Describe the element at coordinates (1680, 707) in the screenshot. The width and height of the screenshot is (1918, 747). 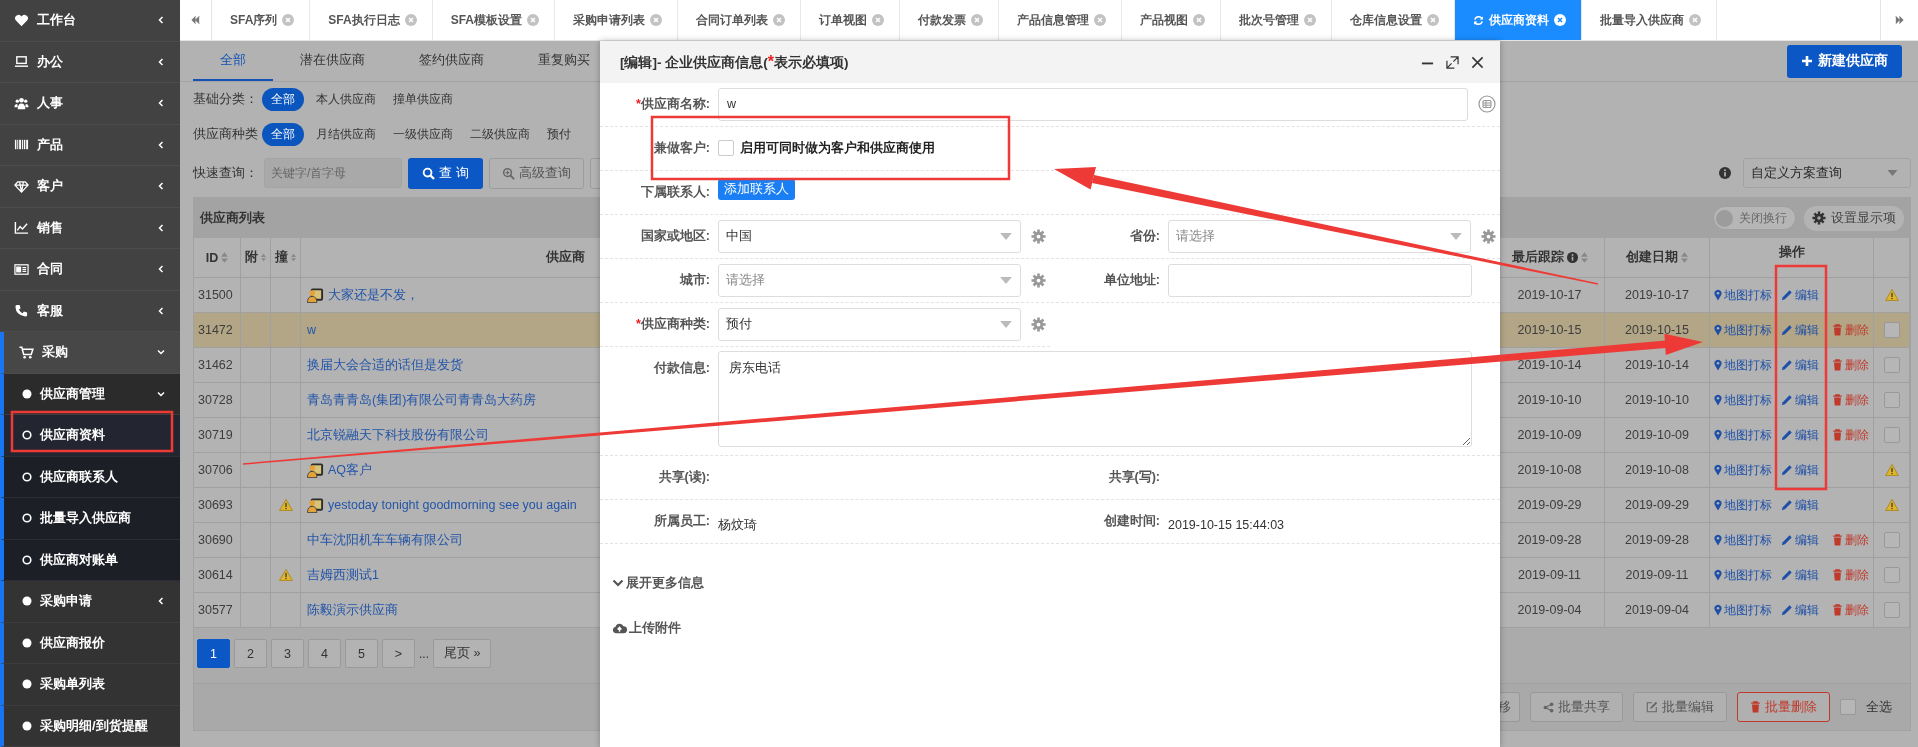
I see `batch-edit-button: 批量编辑` at that location.